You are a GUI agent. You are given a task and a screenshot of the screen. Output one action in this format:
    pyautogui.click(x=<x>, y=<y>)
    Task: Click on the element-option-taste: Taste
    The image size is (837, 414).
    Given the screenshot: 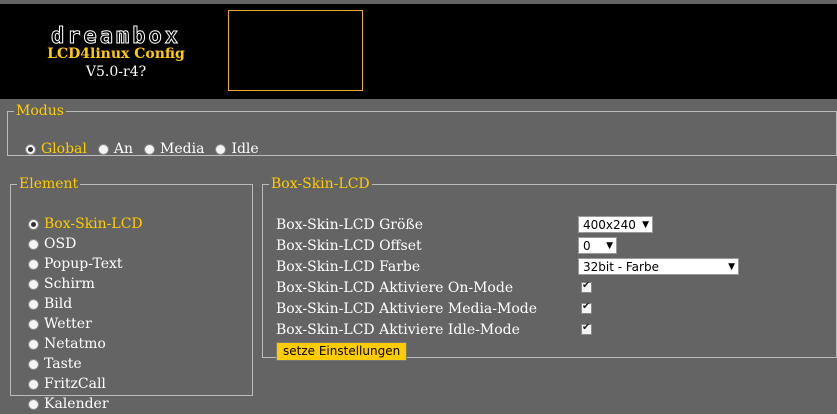 What is the action you would take?
    pyautogui.click(x=85, y=364)
    